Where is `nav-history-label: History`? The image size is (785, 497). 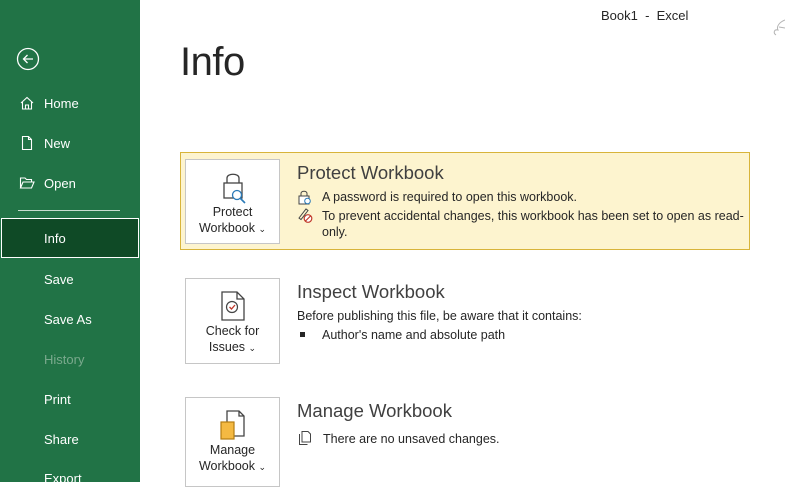
nav-history-label: History is located at coordinates (64, 359).